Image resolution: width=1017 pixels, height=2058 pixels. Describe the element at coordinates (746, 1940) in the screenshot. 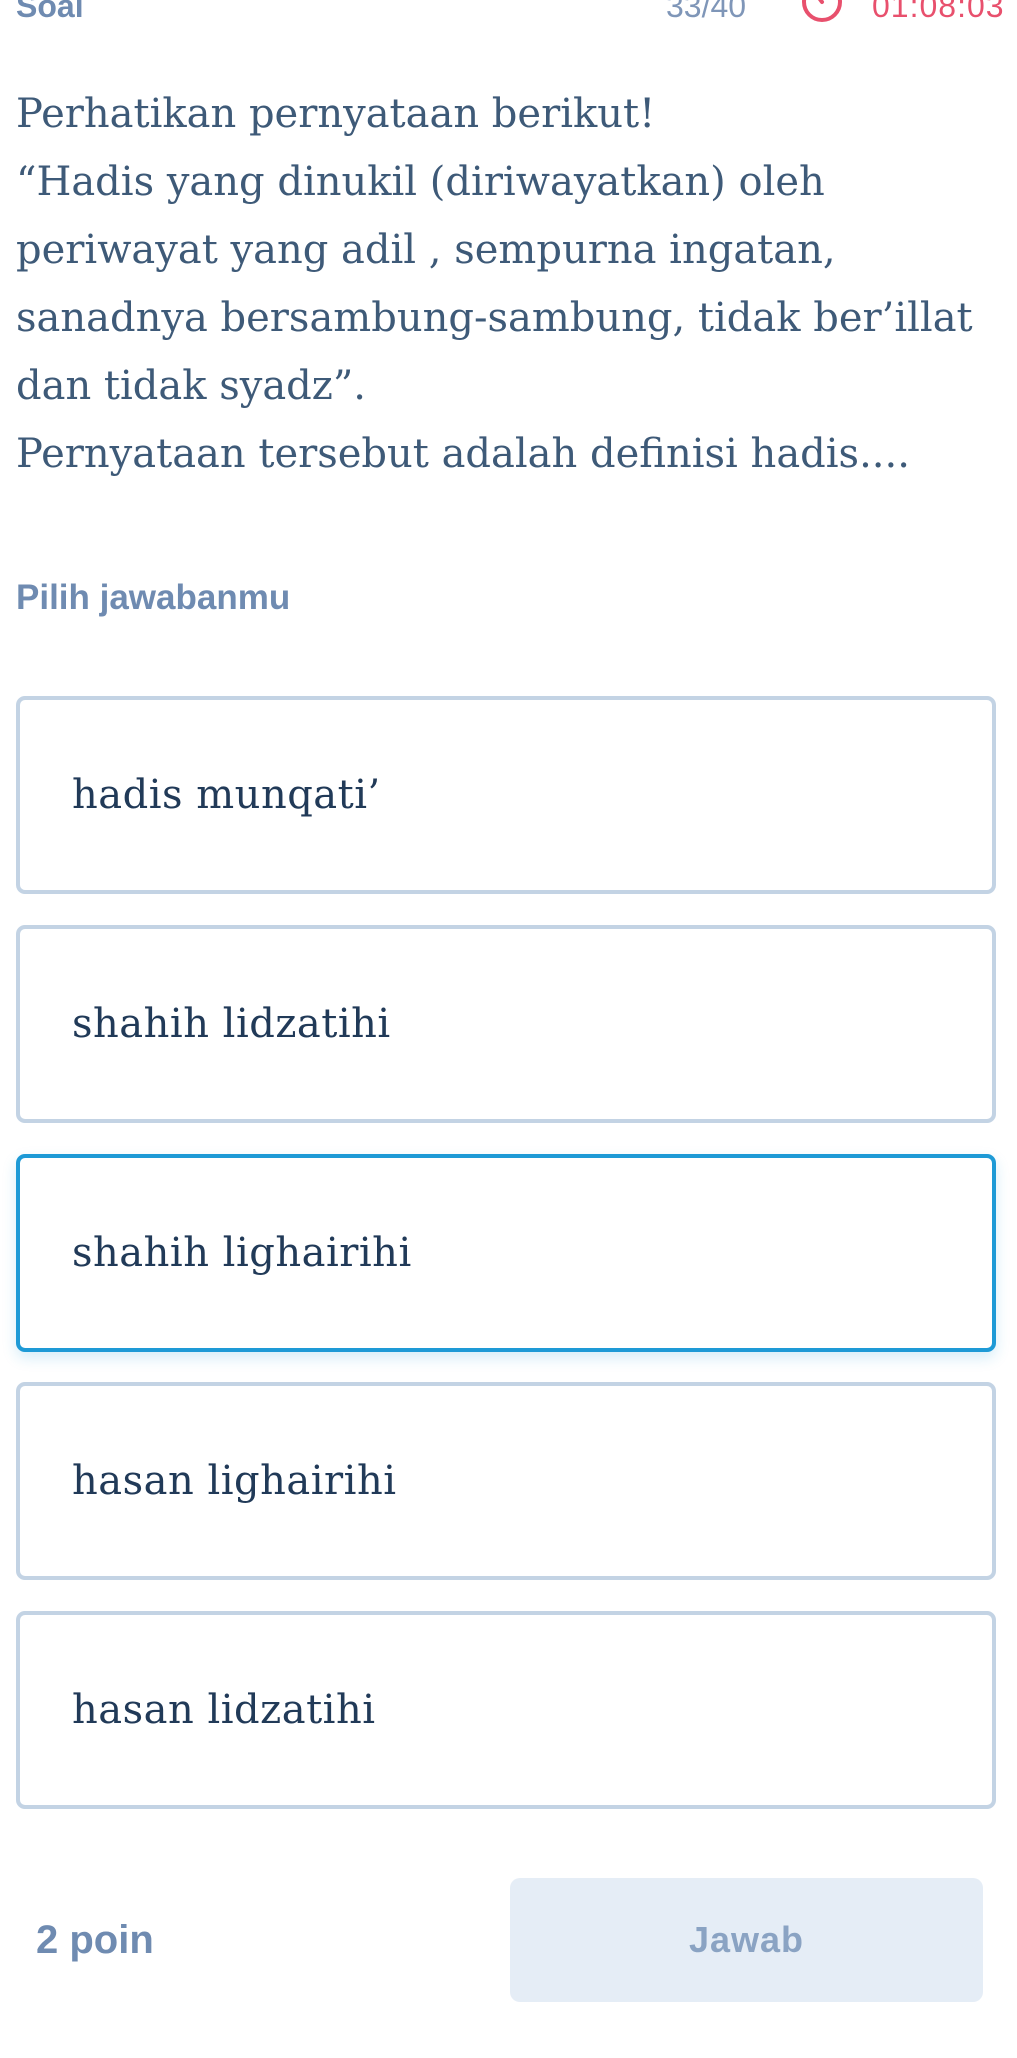

I see `submit-answer-button: Jawab` at that location.